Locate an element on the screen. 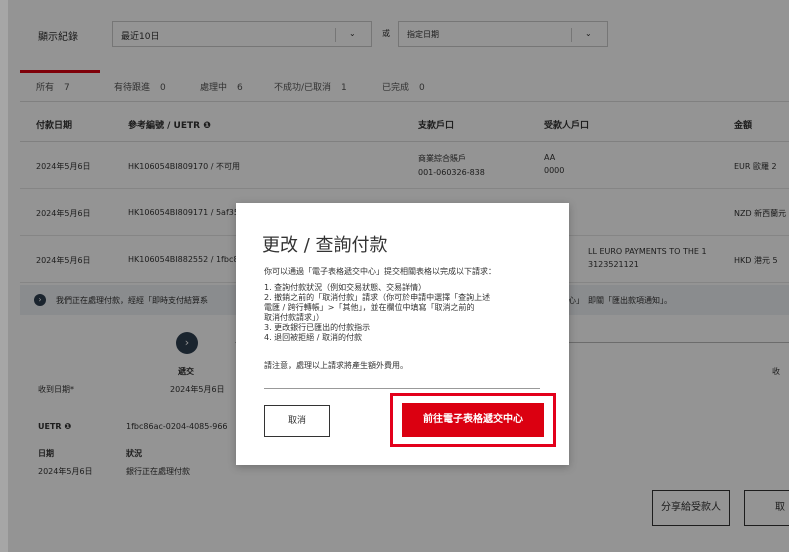 This screenshot has height=552, width=789. list-item: 電匯 / 跨行轉帳」>「其他」，並在欄位中填寫「取消之前的 is located at coordinates (369, 307).